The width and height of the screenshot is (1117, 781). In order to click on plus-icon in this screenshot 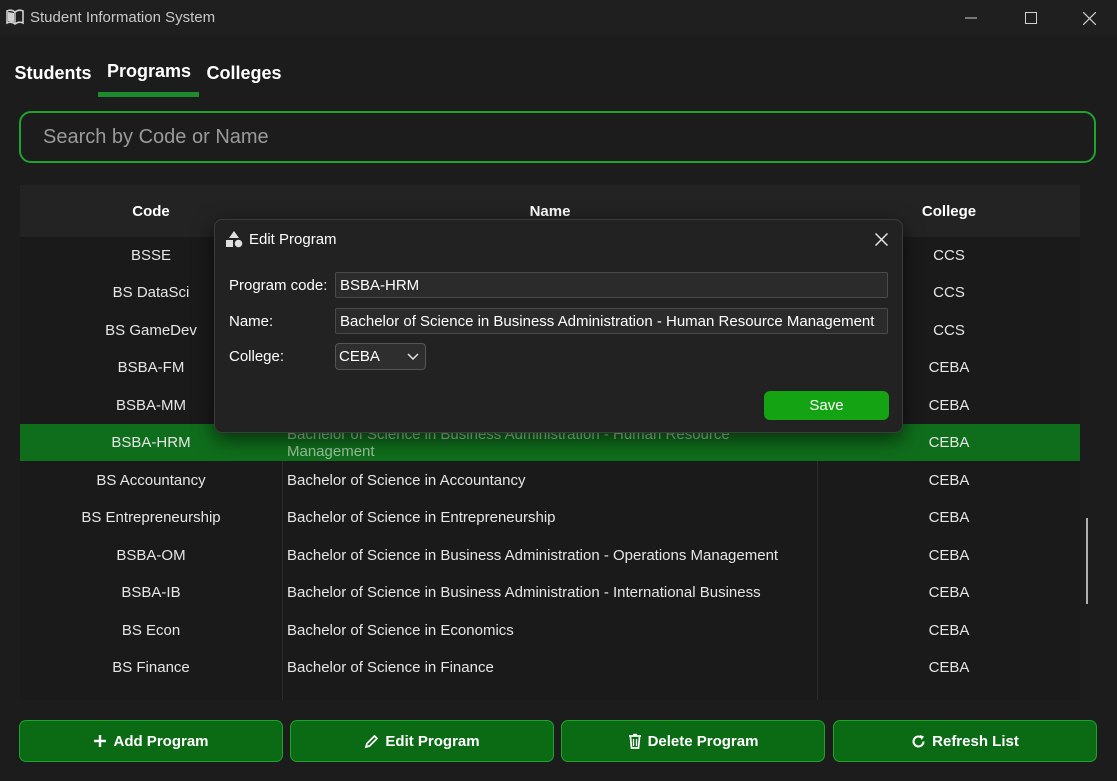, I will do `click(100, 741)`.